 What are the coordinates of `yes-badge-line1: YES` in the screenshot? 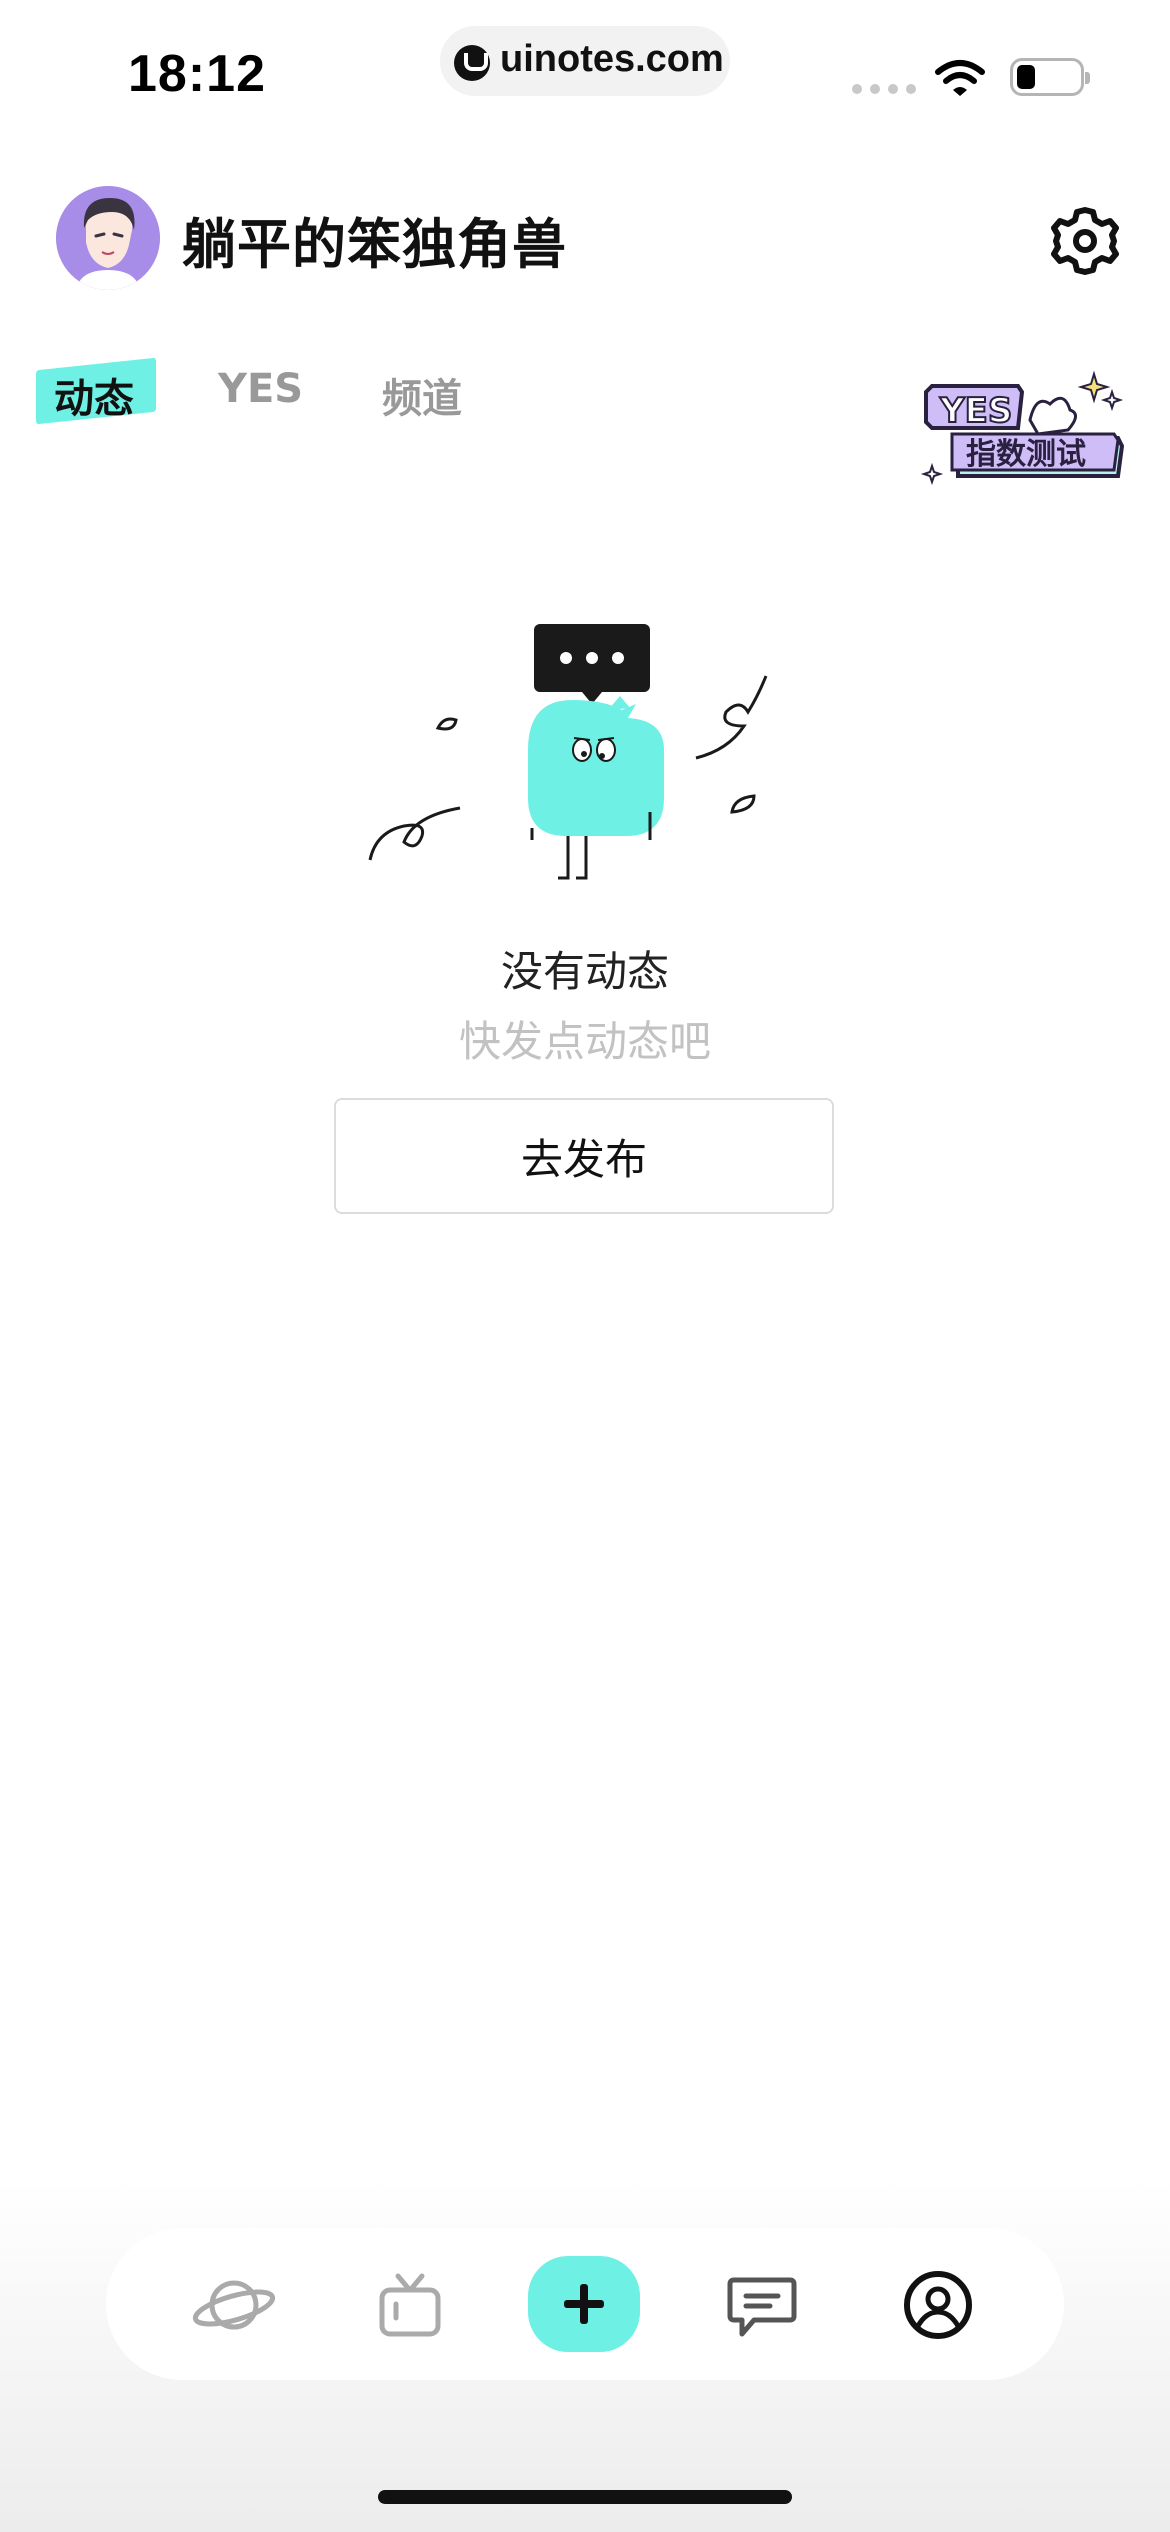 It's located at (975, 411).